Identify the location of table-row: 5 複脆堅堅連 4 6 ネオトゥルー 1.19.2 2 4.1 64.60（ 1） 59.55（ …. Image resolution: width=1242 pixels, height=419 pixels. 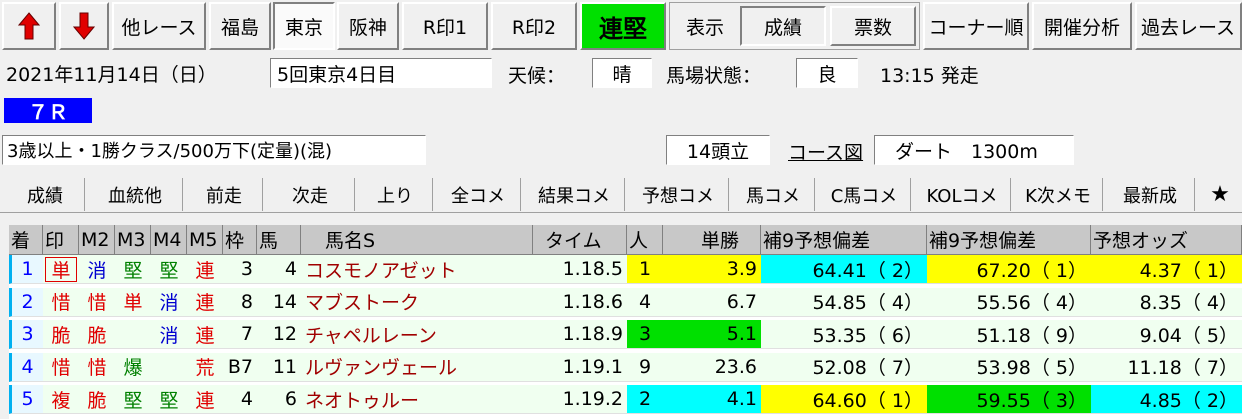
(625, 399).